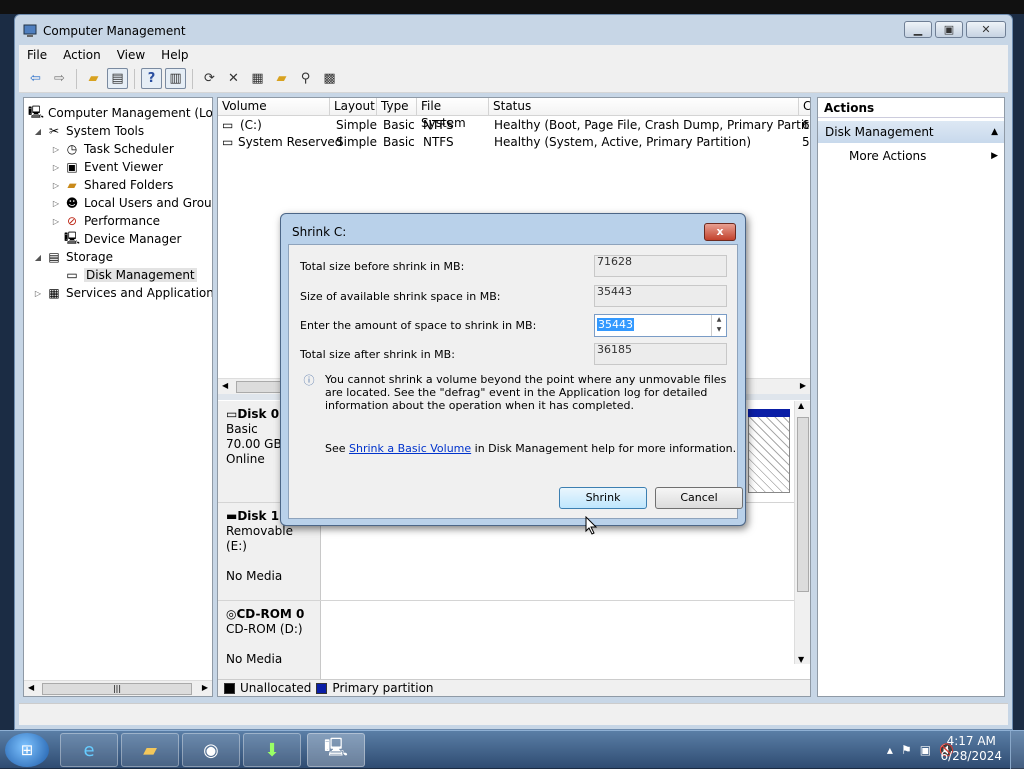 Image resolution: width=1024 pixels, height=769 pixels. Describe the element at coordinates (803, 504) in the screenshot. I see `scroll-thumb` at that location.